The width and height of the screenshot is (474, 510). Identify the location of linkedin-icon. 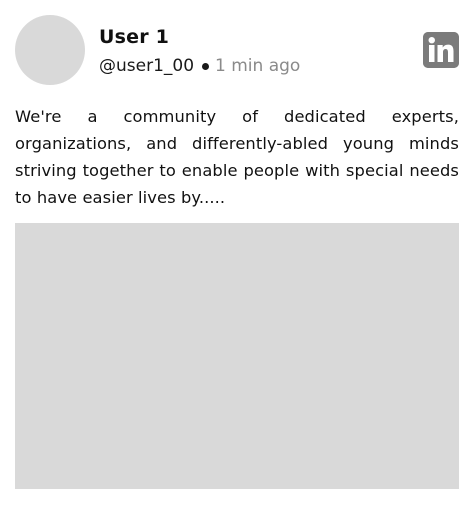
(441, 50).